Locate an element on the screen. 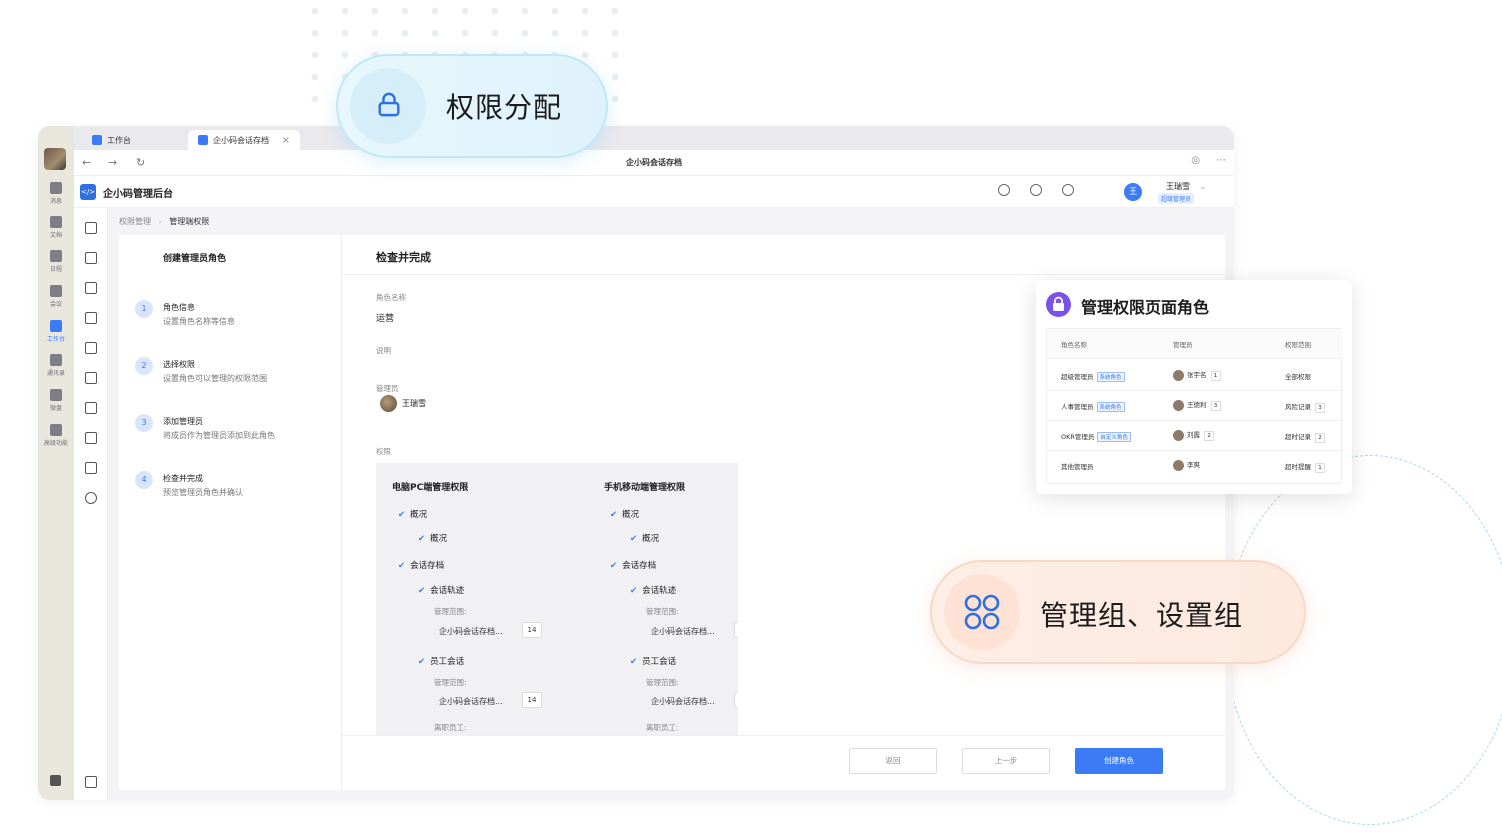  admin-cell: 王德利 3 is located at coordinates (1197, 405).